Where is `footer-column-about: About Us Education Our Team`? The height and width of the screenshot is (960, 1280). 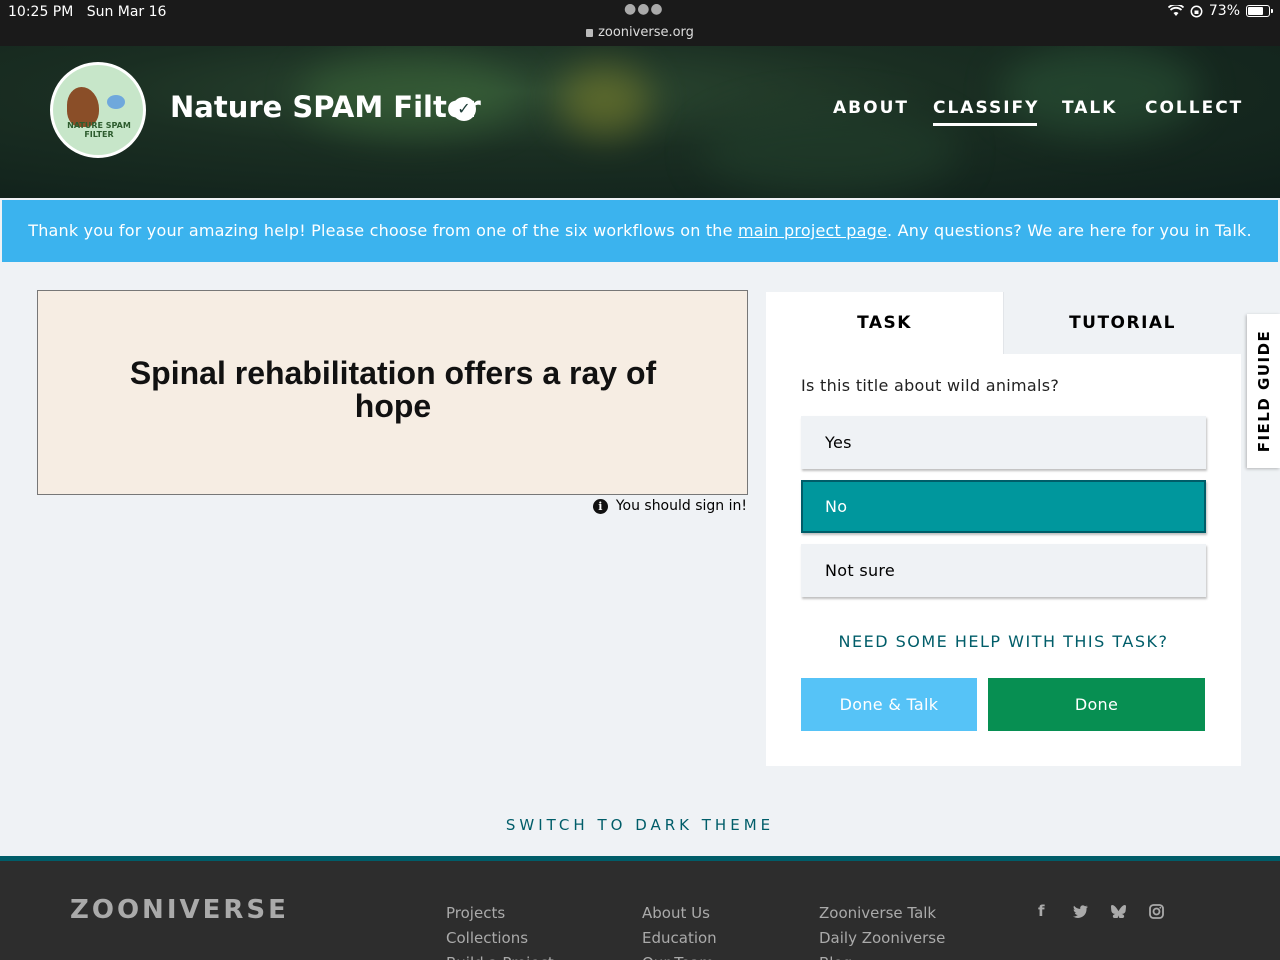 footer-column-about: About Us Education Our Team is located at coordinates (679, 930).